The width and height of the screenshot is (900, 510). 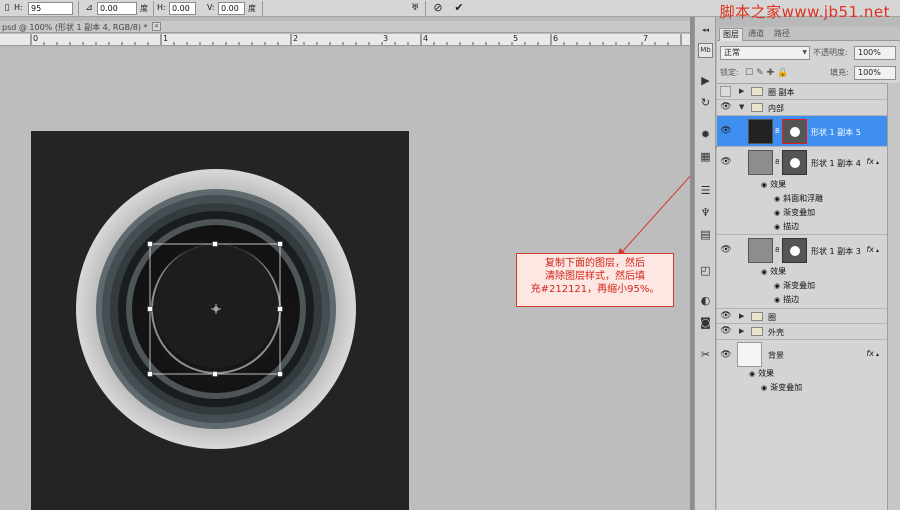 I want to click on blend-mode-select: 正常 ▼, so click(x=765, y=53).